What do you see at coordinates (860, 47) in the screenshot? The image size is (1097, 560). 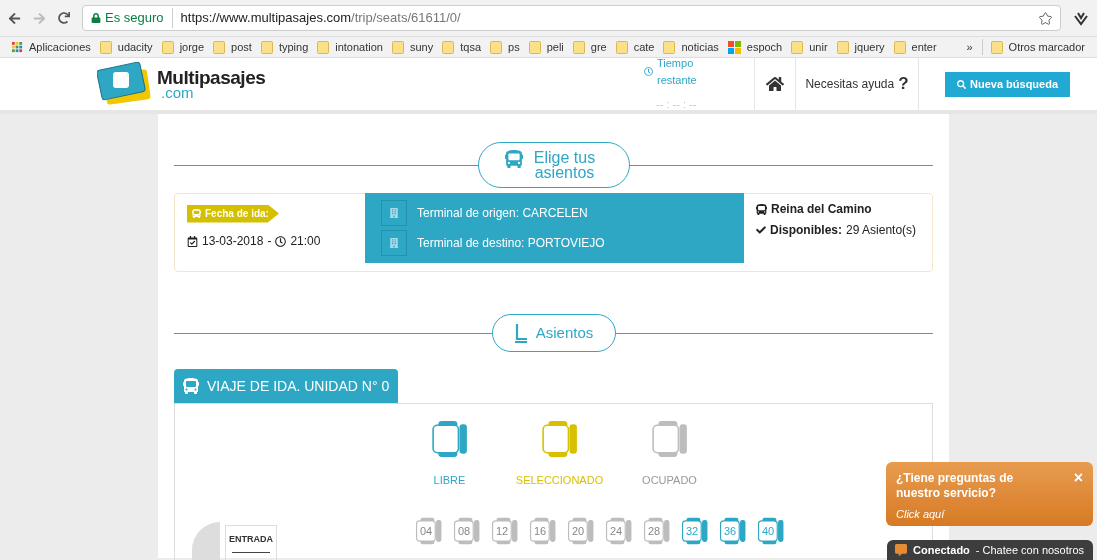 I see `bookmark: jquery` at bounding box center [860, 47].